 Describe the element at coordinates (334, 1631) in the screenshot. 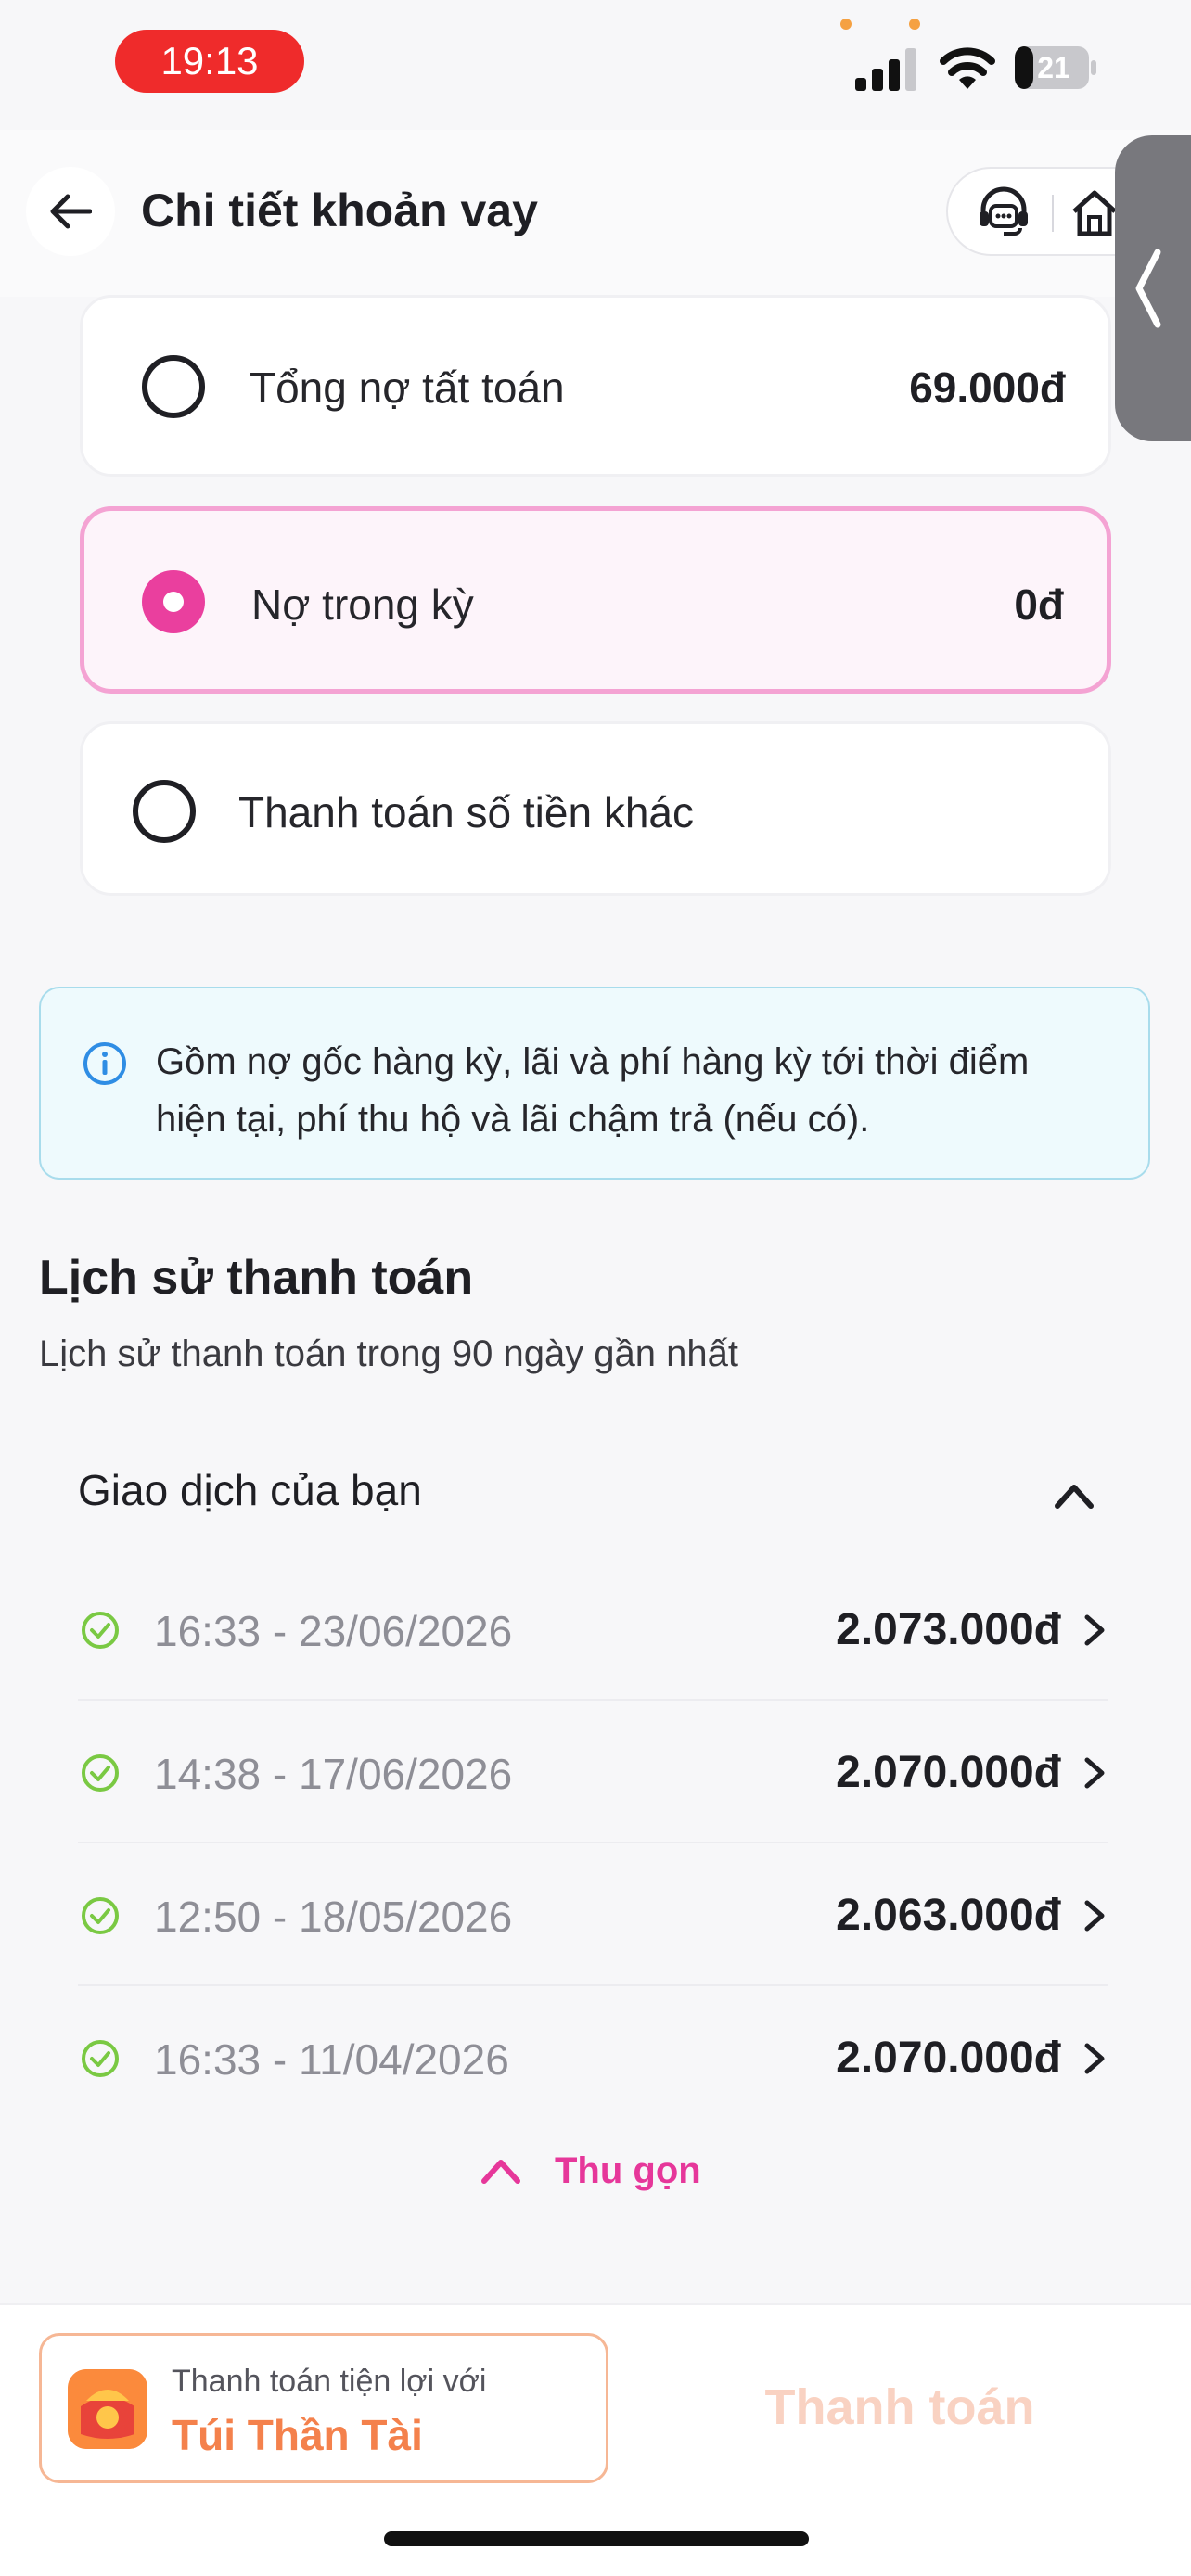

I see `transaction-time: 16:33 - 23/06/2026` at that location.